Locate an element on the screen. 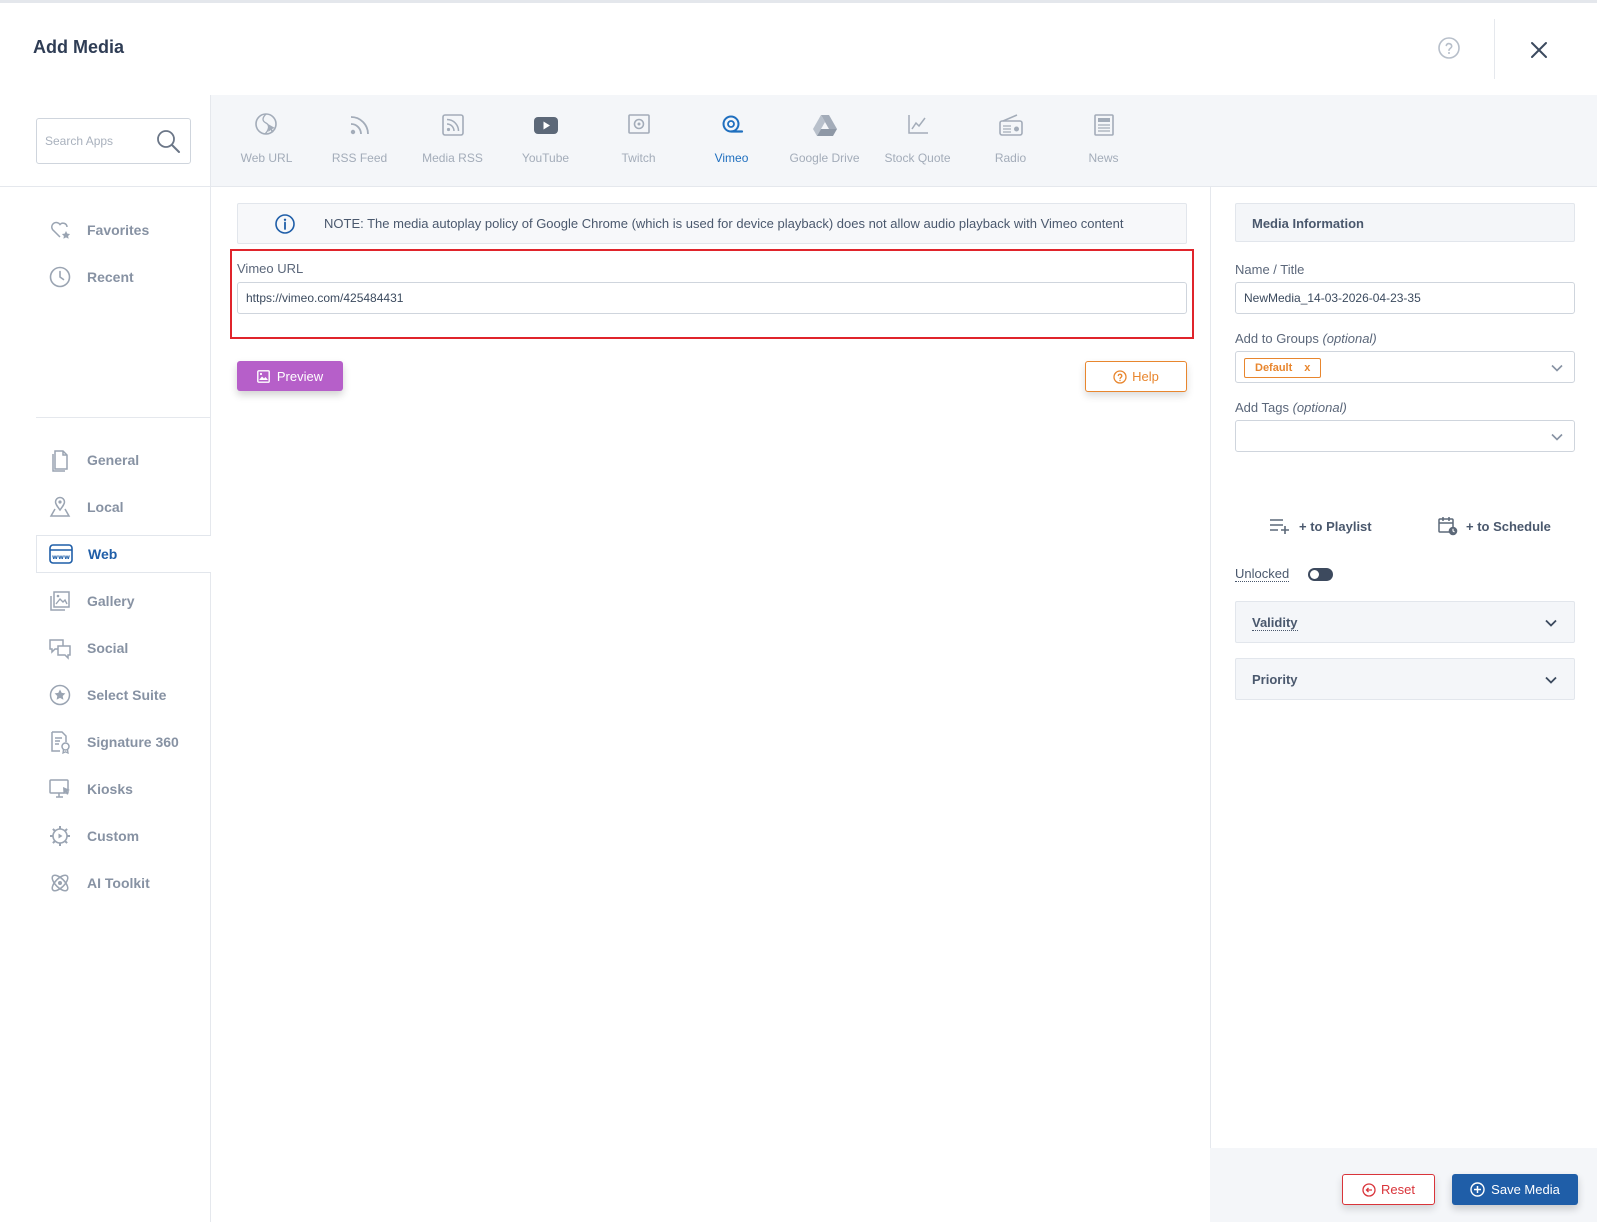 The image size is (1597, 1222). sidebar-item-signature-360: Signature 360 is located at coordinates (123, 742).